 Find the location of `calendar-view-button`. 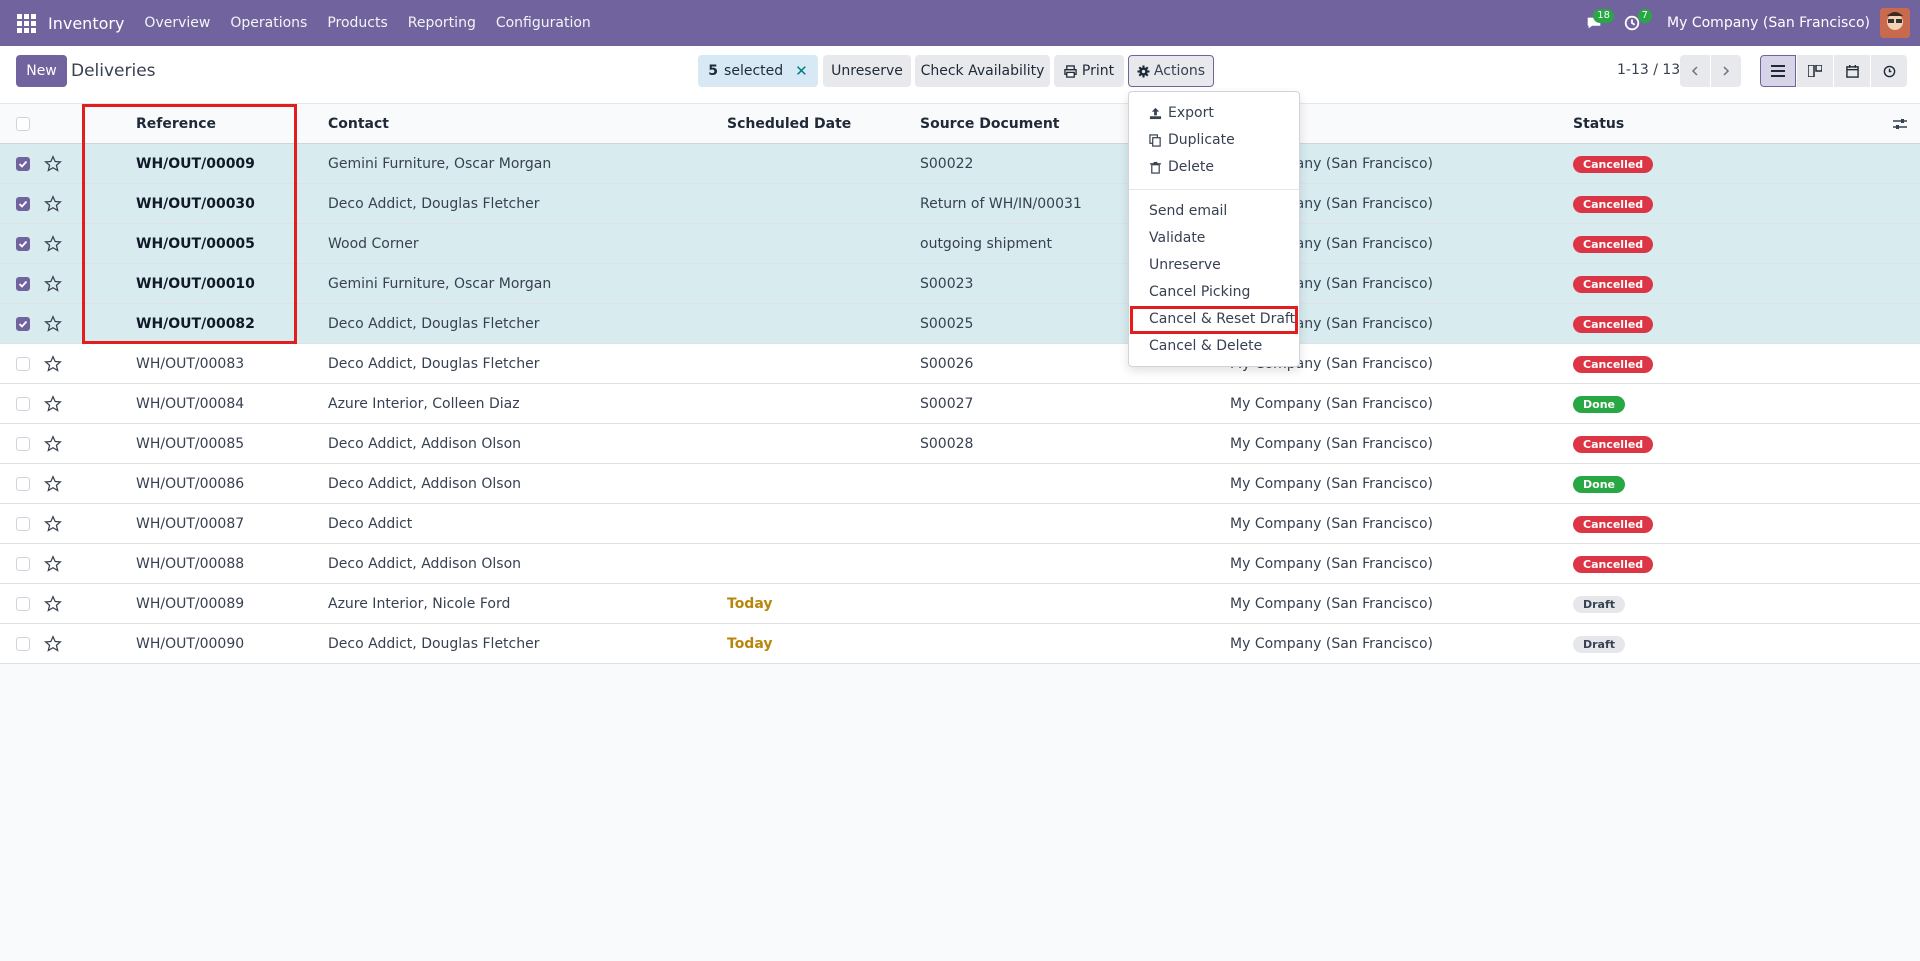

calendar-view-button is located at coordinates (1852, 71).